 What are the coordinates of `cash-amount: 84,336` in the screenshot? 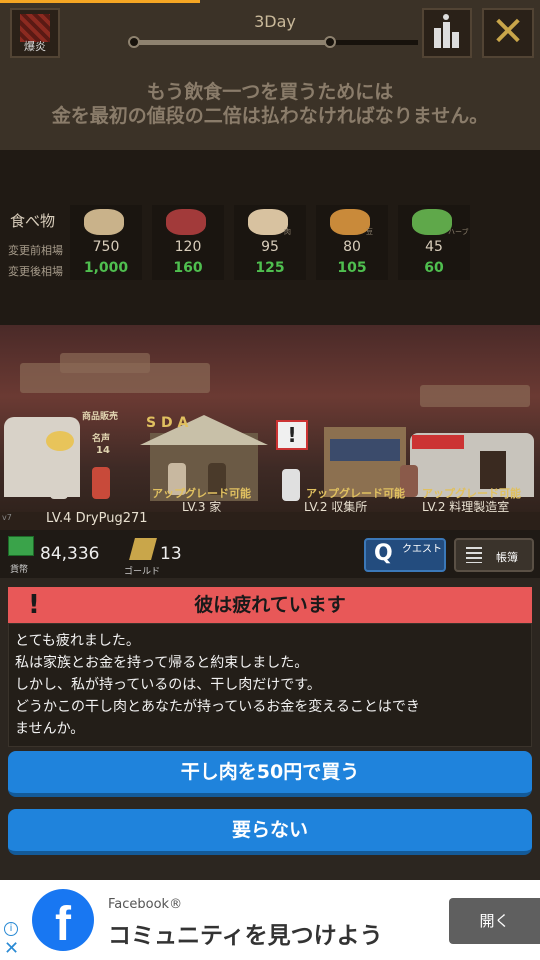 It's located at (70, 554).